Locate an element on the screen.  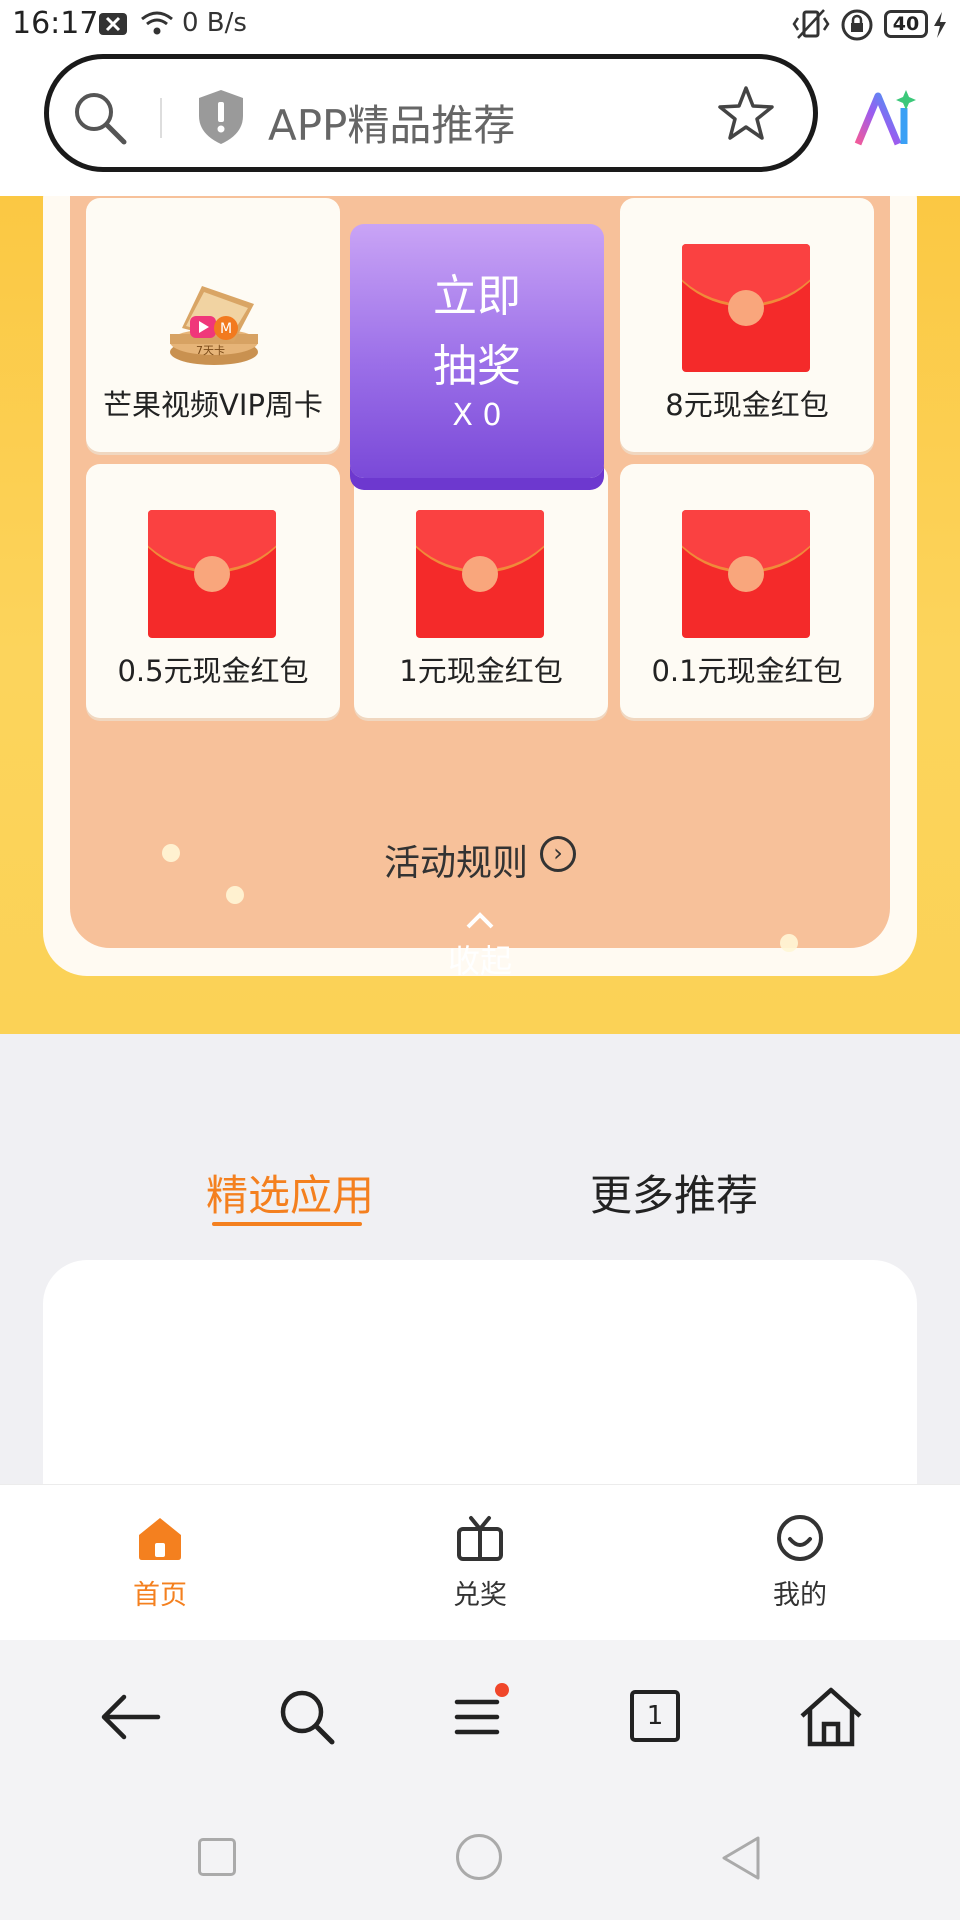
svg-text: M is located at coordinates (226, 329).